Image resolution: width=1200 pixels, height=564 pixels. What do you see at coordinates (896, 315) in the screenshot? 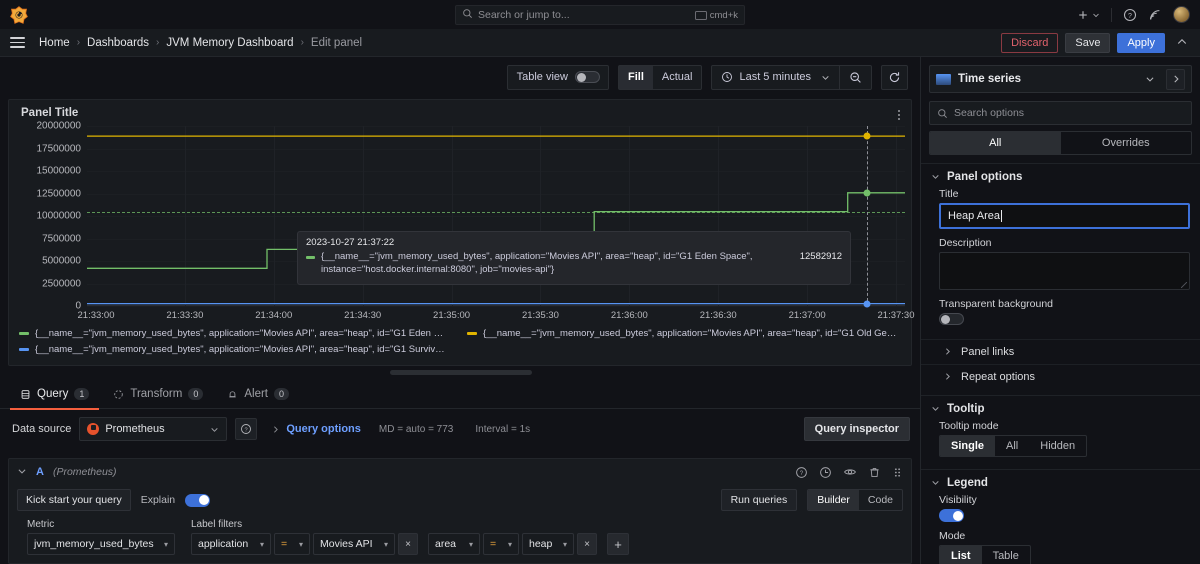
I see `x-axis-tick: 21:37:30` at bounding box center [896, 315].